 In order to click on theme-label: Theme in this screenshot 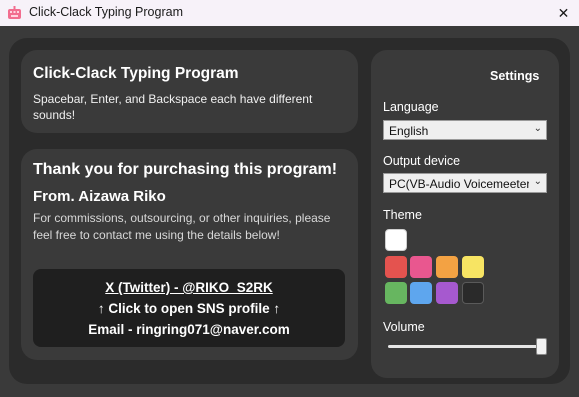, I will do `click(402, 215)`.